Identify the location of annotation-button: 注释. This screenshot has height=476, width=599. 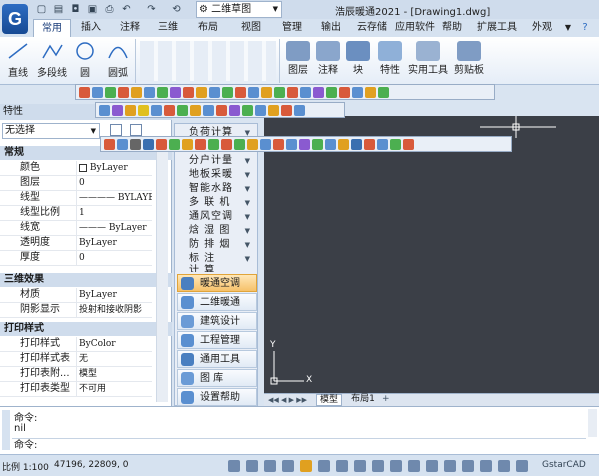
(328, 58).